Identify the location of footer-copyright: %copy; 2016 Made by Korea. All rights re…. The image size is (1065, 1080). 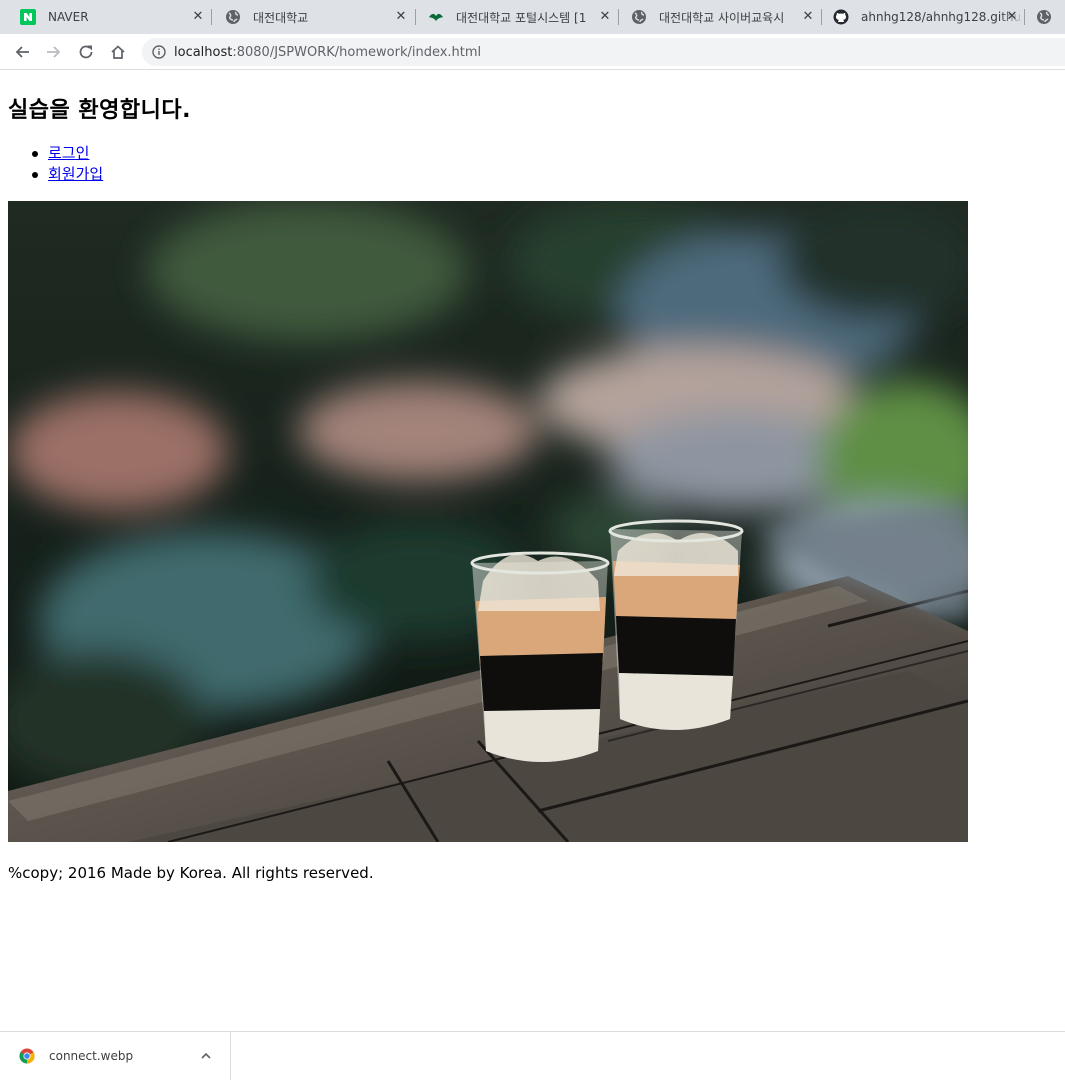
(191, 873).